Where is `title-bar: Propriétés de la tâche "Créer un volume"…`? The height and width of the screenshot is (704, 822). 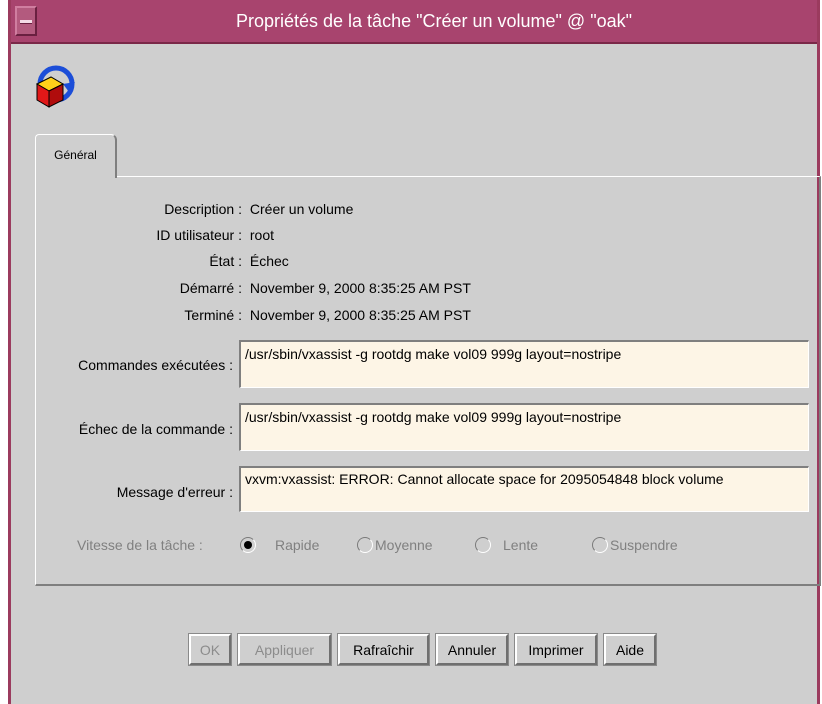 title-bar: Propriétés de la tâche "Créer un volume"… is located at coordinates (414, 22).